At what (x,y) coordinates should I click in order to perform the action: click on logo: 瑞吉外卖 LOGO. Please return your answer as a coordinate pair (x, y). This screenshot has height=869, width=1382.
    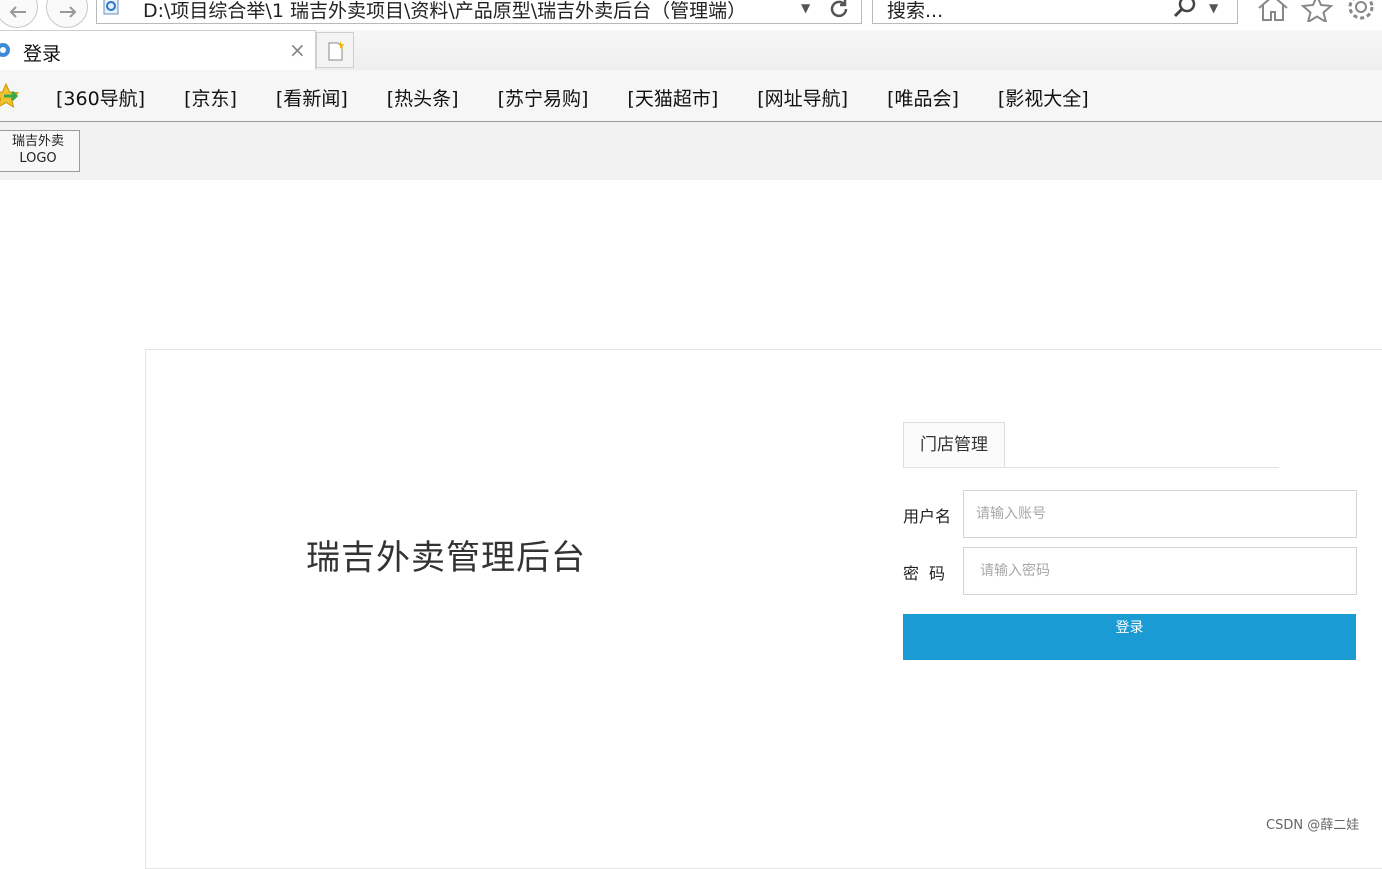
    Looking at the image, I should click on (40, 151).